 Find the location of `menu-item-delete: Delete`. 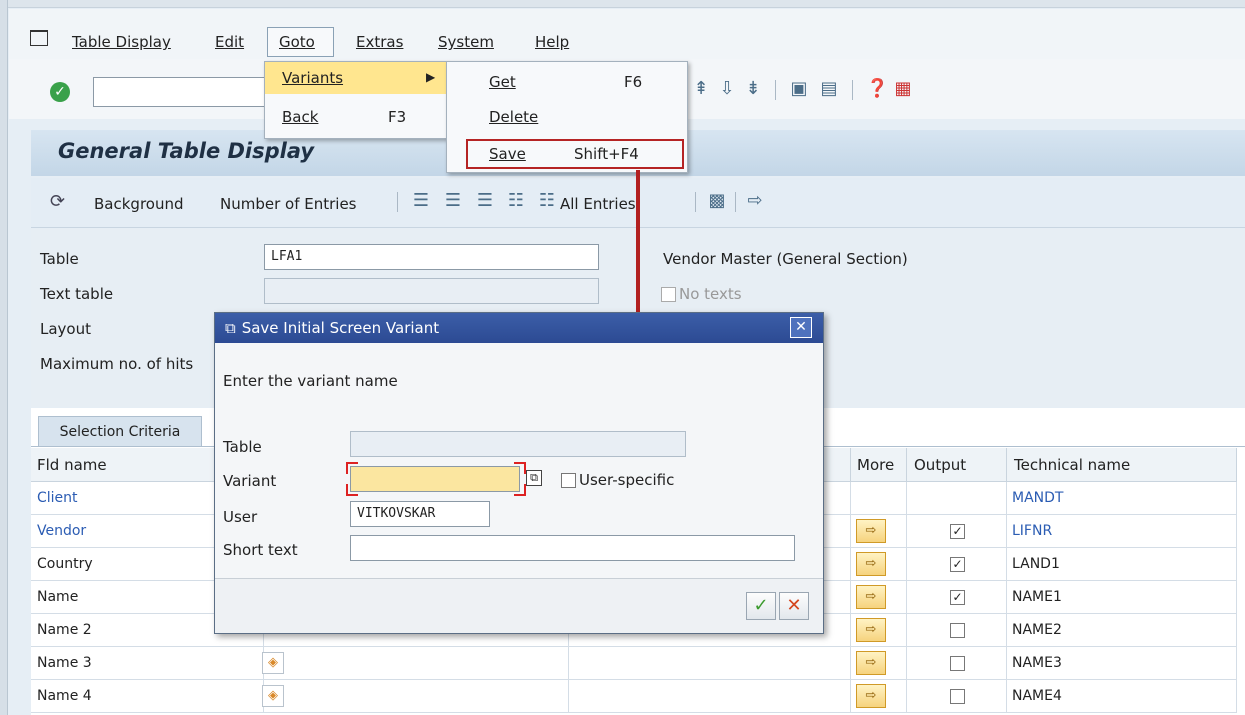

menu-item-delete: Delete is located at coordinates (513, 117).